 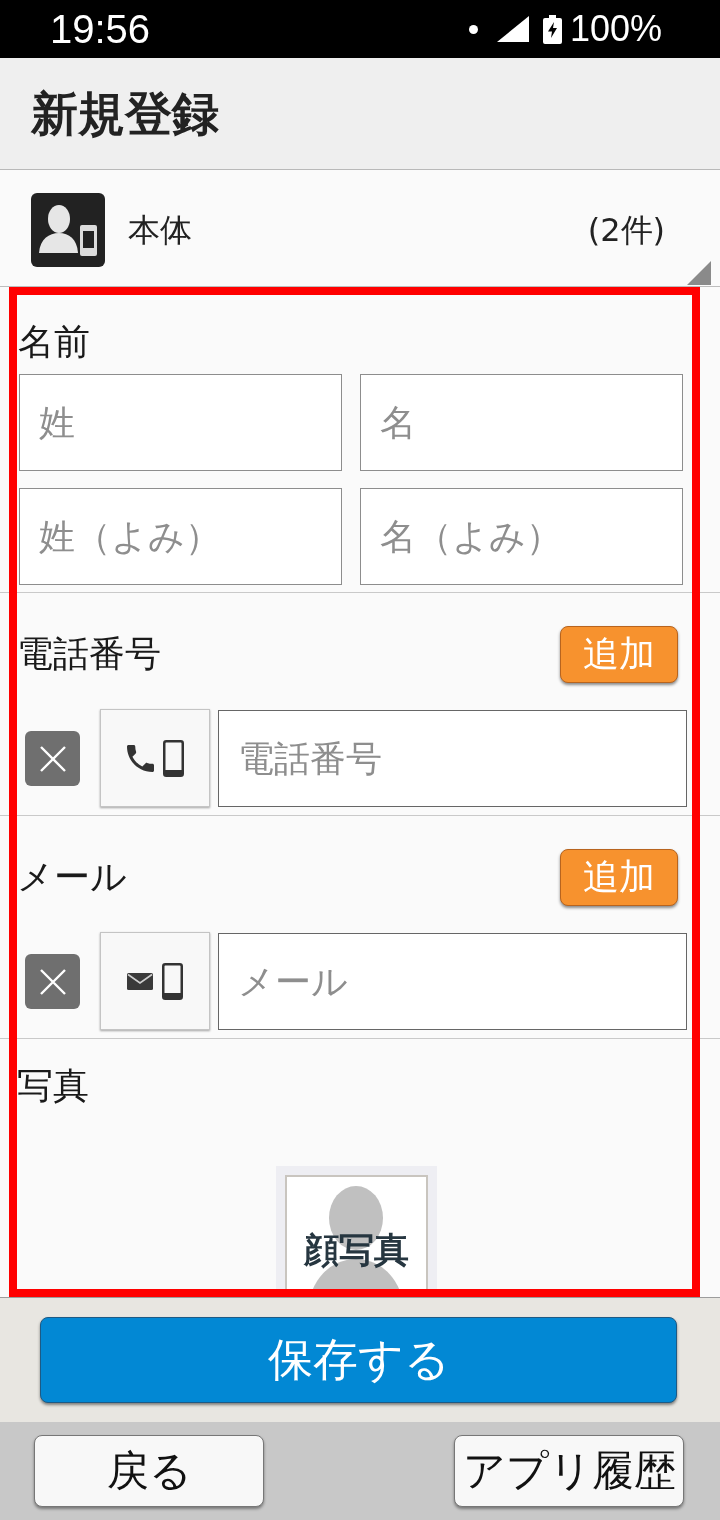 What do you see at coordinates (140, 758) in the screenshot?
I see `phone-handset-icon` at bounding box center [140, 758].